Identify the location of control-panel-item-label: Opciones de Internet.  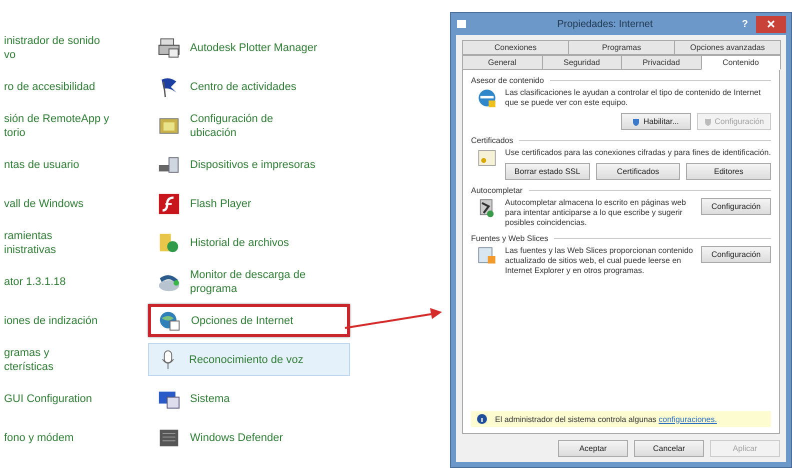
(242, 321).